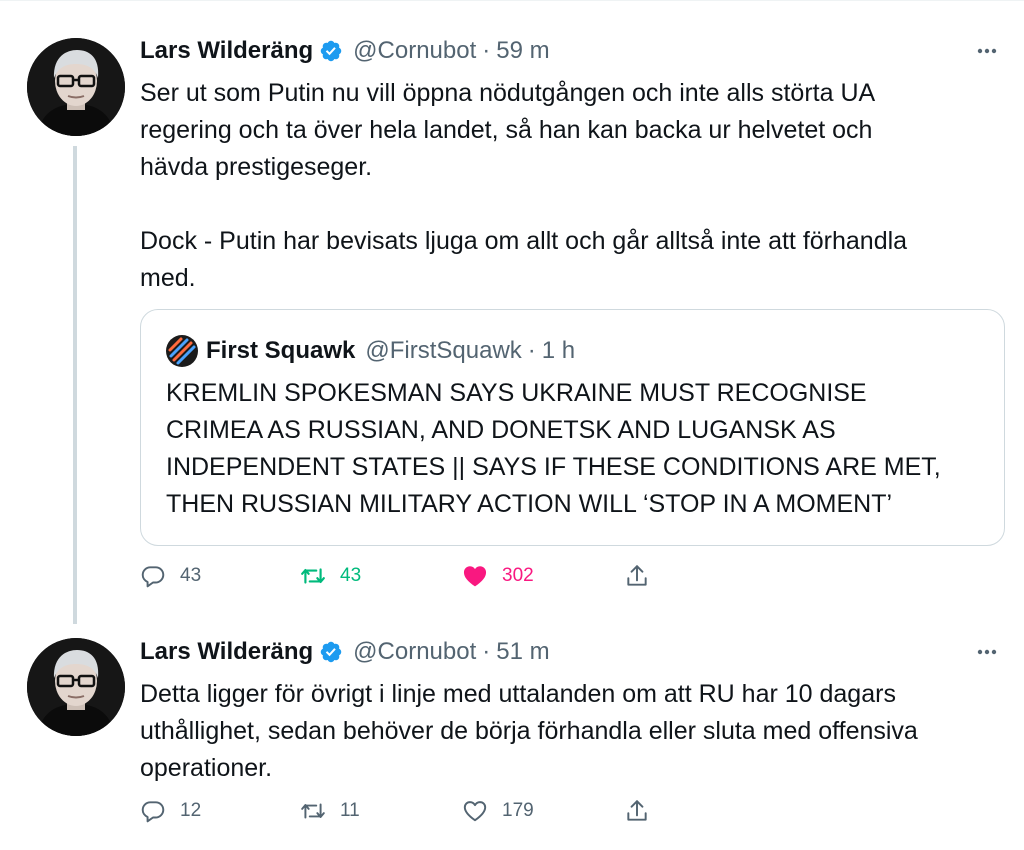 This screenshot has height=850, width=1024. What do you see at coordinates (443, 351) in the screenshot?
I see `quoted-author-handle: @FirstSquawk` at bounding box center [443, 351].